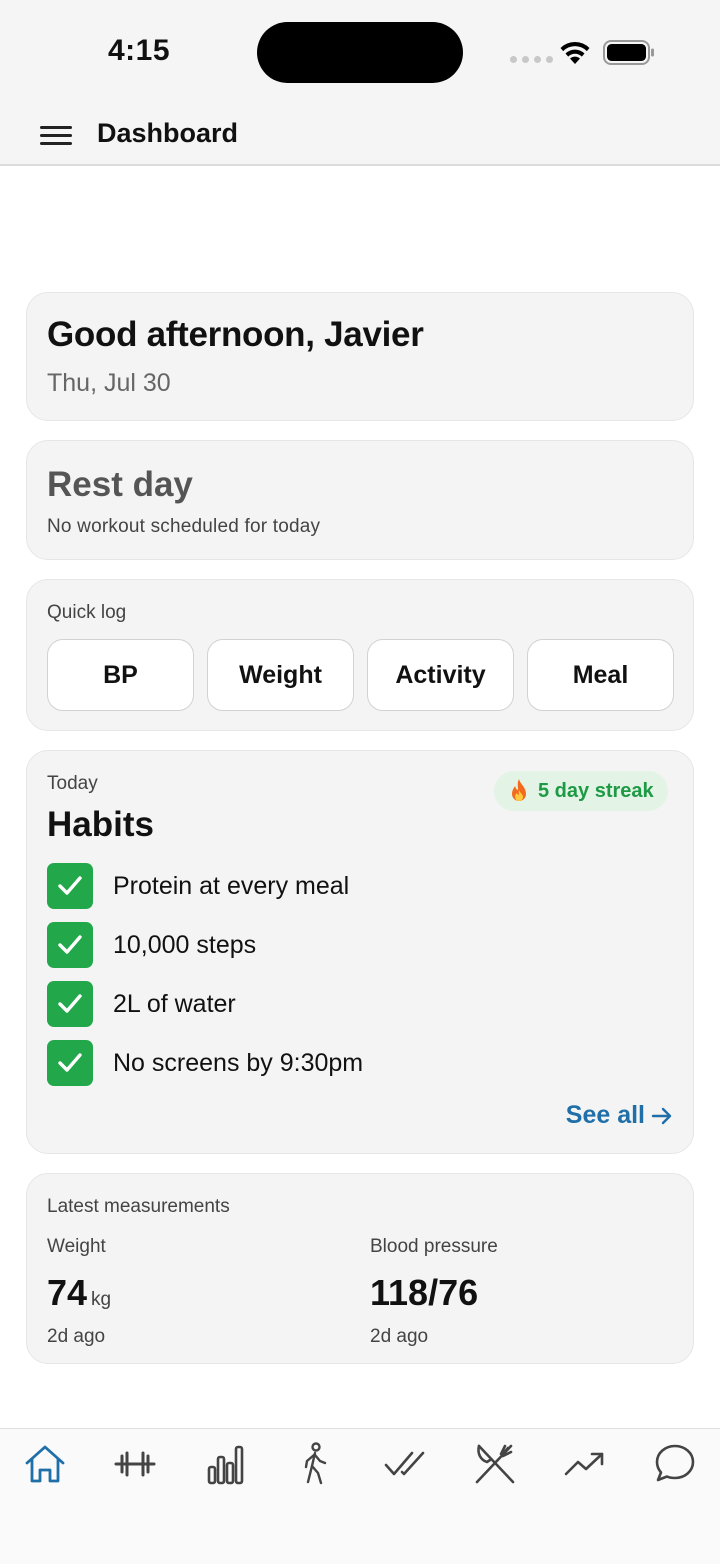  I want to click on tab-workouts, so click(135, 1464).